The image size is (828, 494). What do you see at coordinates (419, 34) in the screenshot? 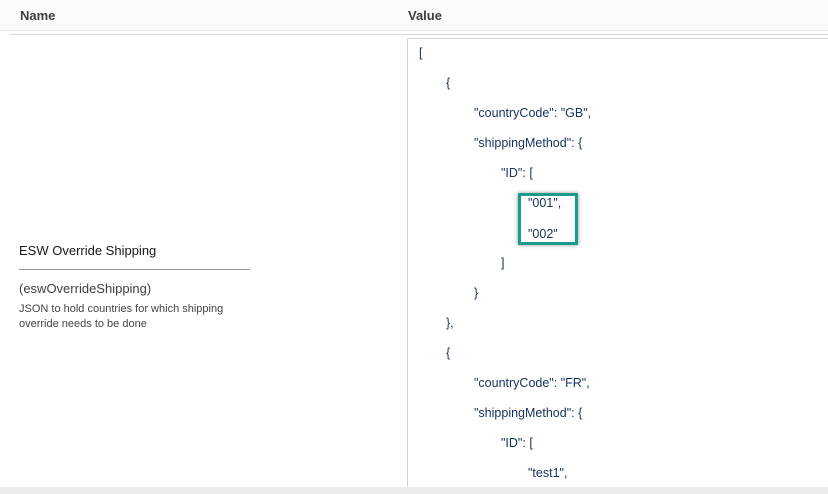
I see `header-divider` at bounding box center [419, 34].